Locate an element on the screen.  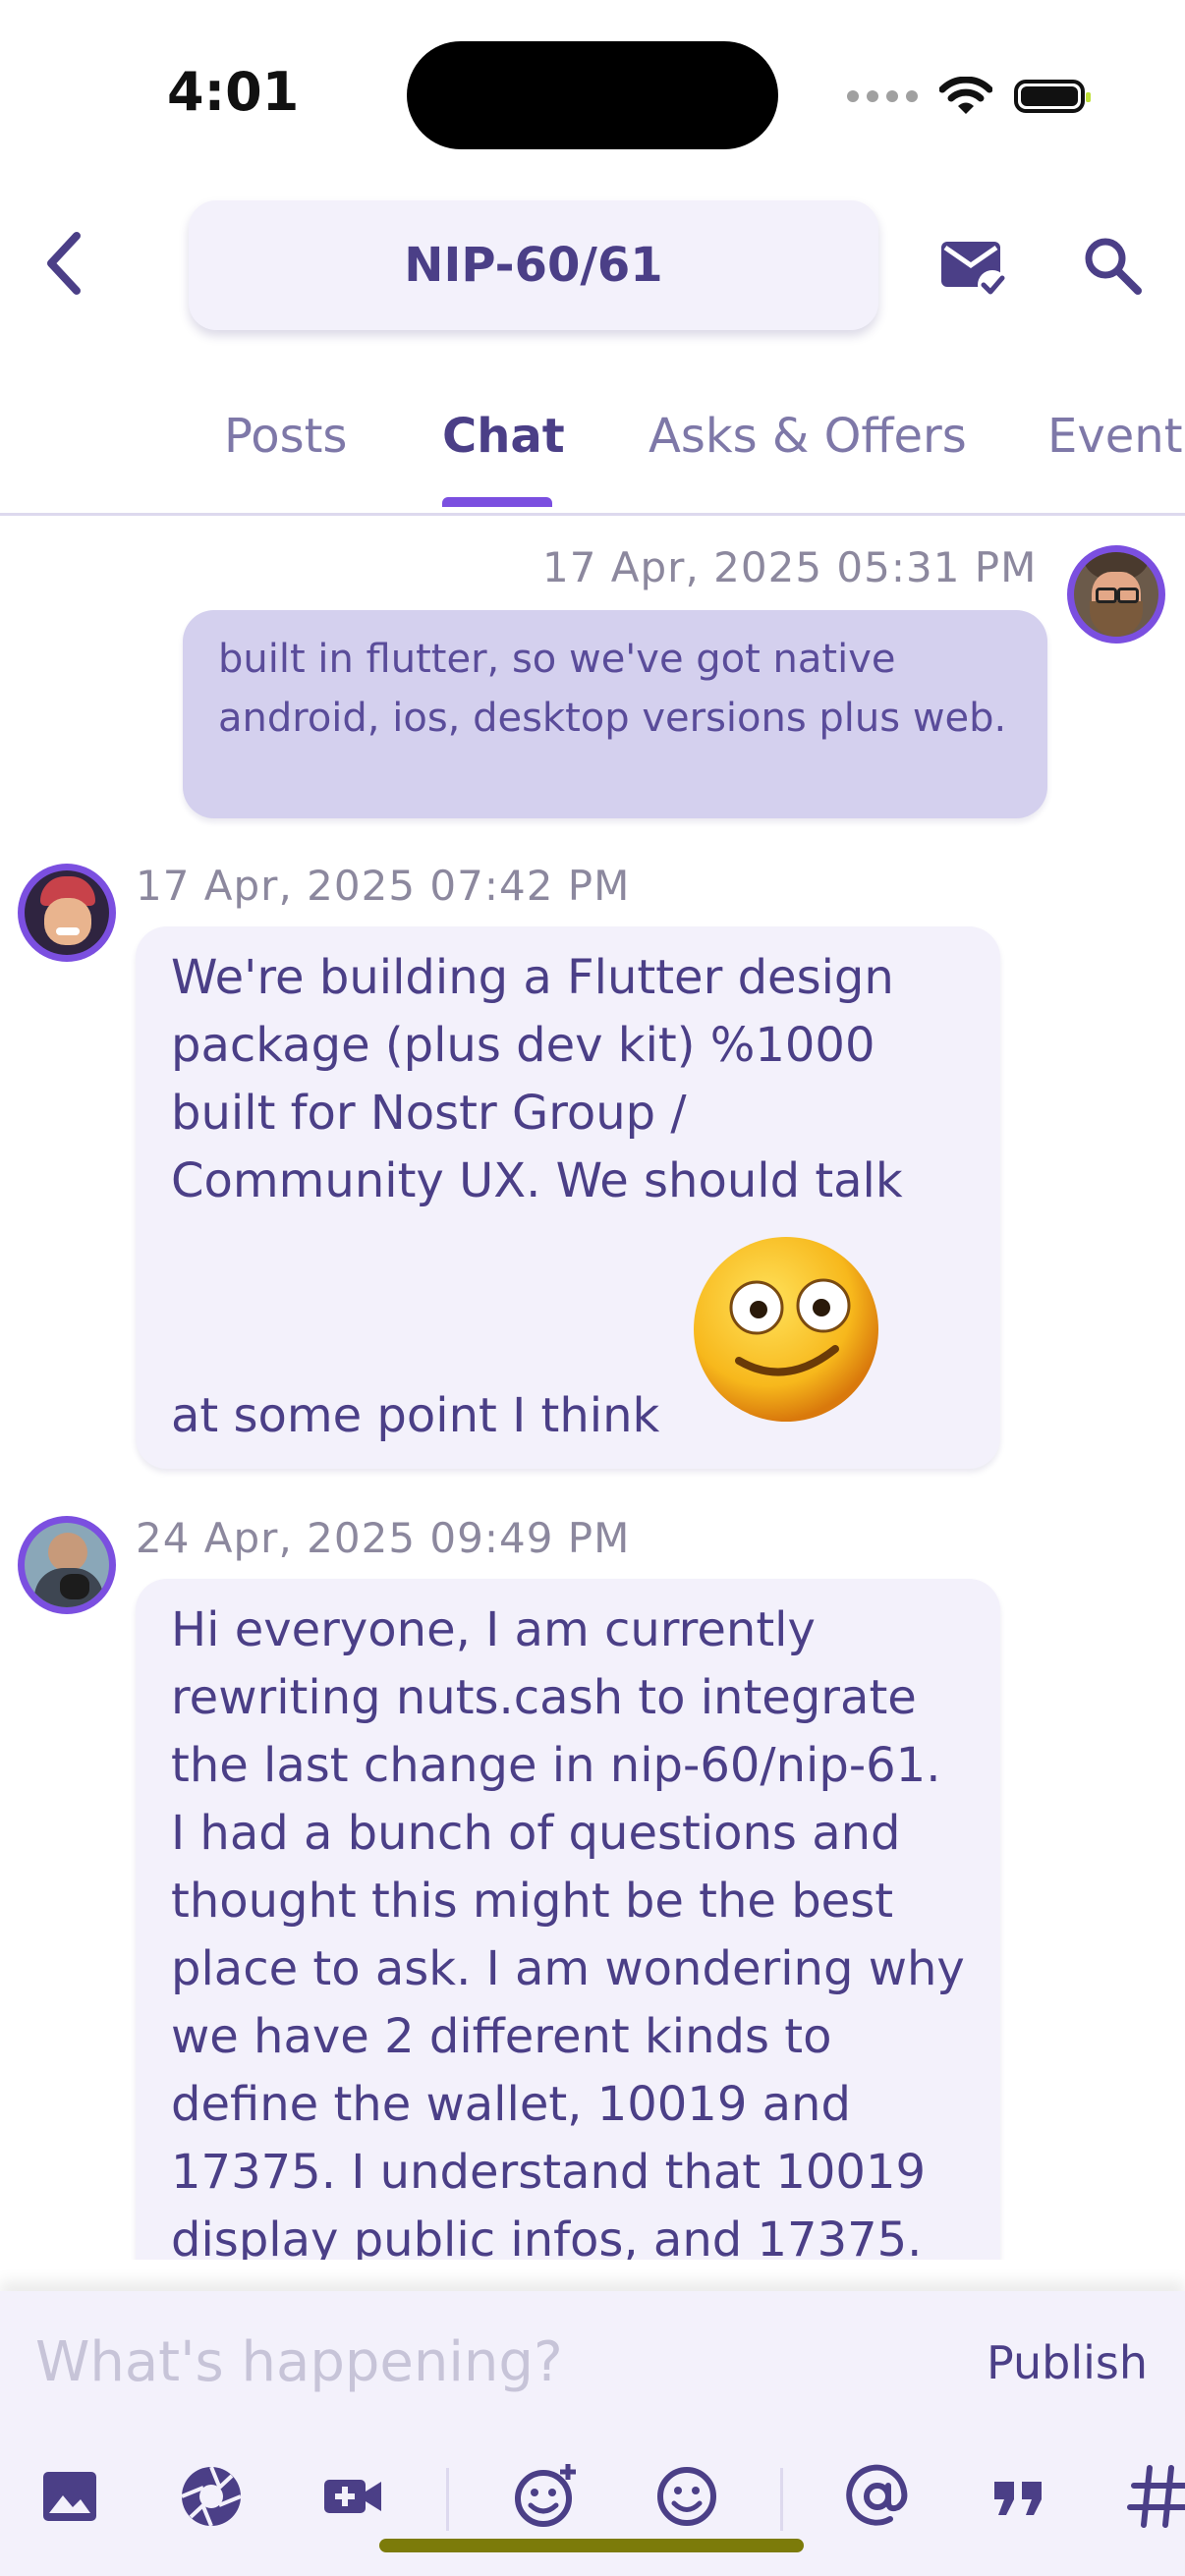
message-timestamp: 24 Apr, 2025 09:49 PM is located at coordinates (384, 1538).